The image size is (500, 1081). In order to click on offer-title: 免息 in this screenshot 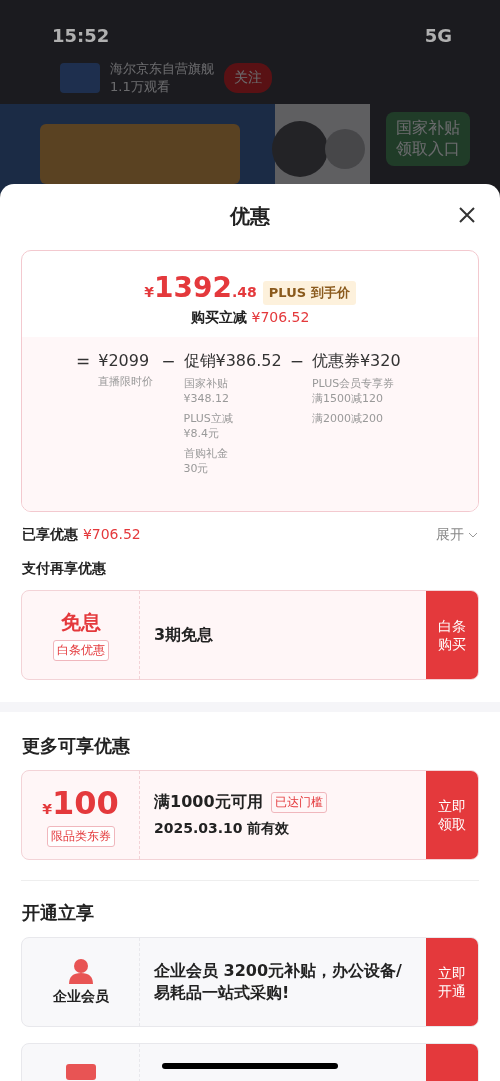, I will do `click(80, 622)`.